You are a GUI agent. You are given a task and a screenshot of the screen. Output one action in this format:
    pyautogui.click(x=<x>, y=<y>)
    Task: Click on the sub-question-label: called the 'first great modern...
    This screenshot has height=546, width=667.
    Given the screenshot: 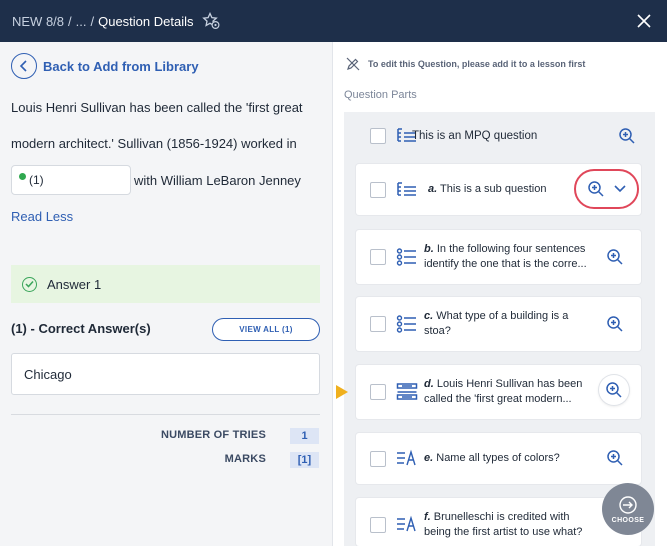 What is the action you would take?
    pyautogui.click(x=498, y=399)
    